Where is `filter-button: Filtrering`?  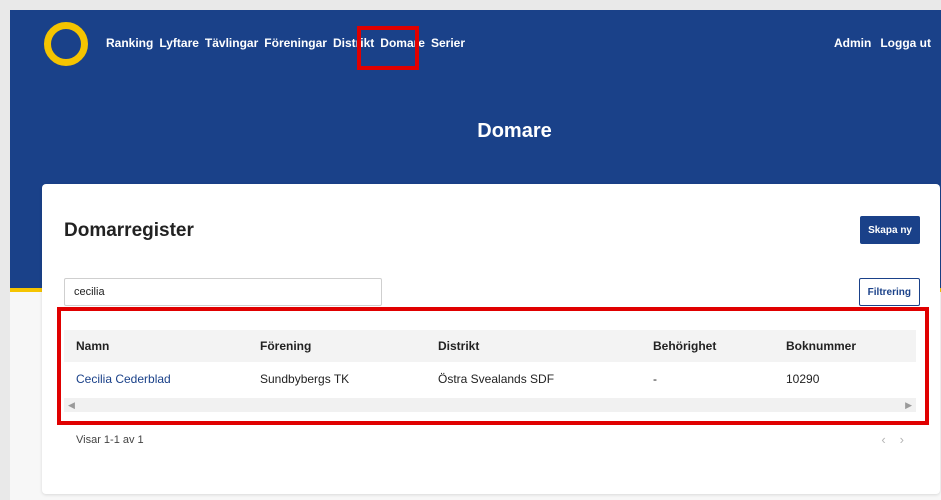
filter-button: Filtrering is located at coordinates (889, 292).